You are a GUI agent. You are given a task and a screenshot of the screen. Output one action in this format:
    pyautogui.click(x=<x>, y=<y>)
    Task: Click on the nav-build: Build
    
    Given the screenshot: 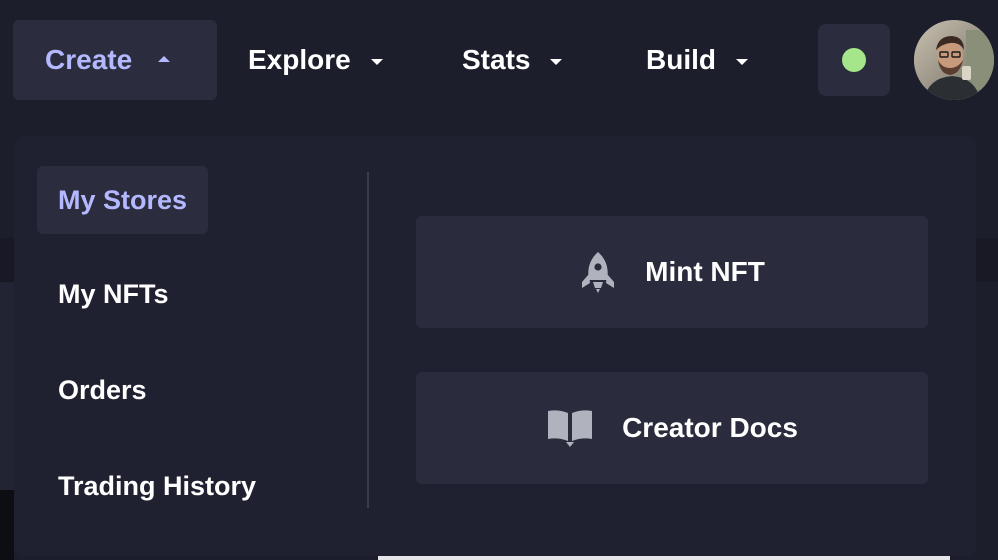 What is the action you would take?
    pyautogui.click(x=697, y=60)
    